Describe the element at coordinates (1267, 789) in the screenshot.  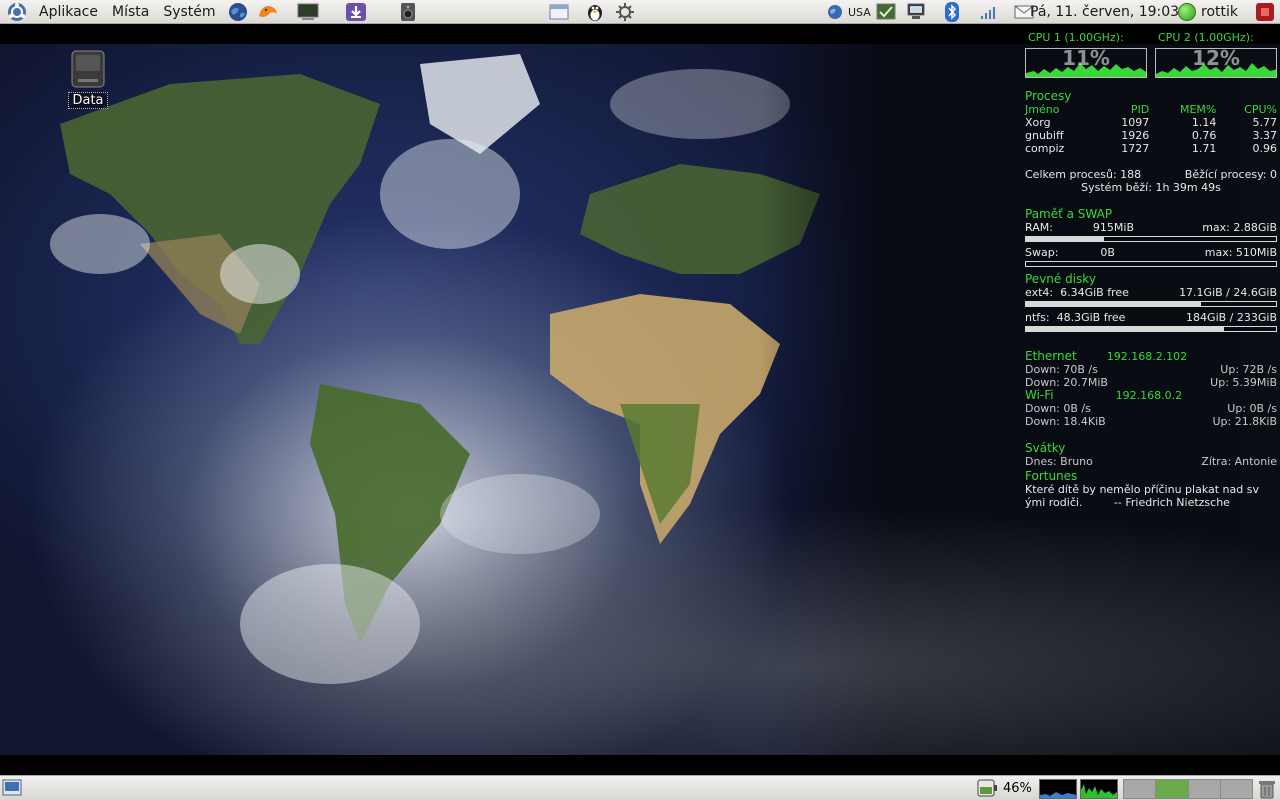
I see `trash-icon` at that location.